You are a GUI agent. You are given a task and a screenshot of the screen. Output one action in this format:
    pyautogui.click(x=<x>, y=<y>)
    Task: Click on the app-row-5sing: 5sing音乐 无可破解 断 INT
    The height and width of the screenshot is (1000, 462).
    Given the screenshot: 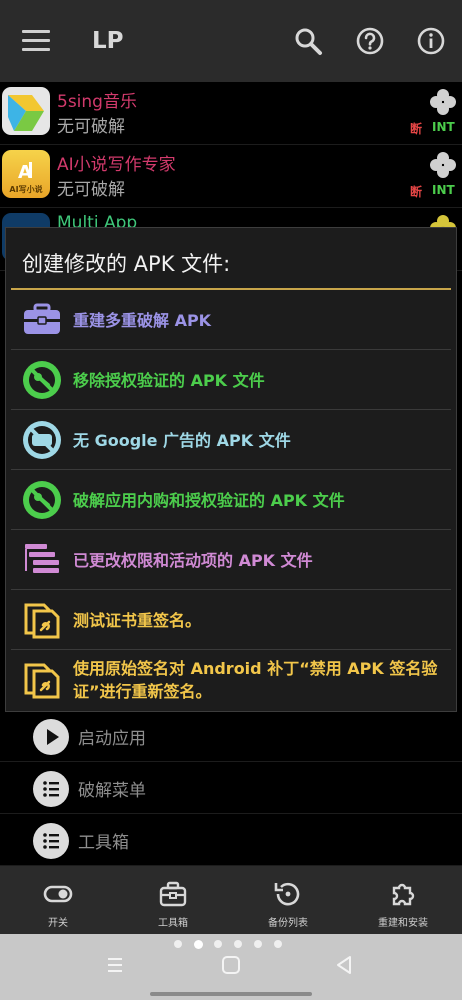 What is the action you would take?
    pyautogui.click(x=231, y=113)
    